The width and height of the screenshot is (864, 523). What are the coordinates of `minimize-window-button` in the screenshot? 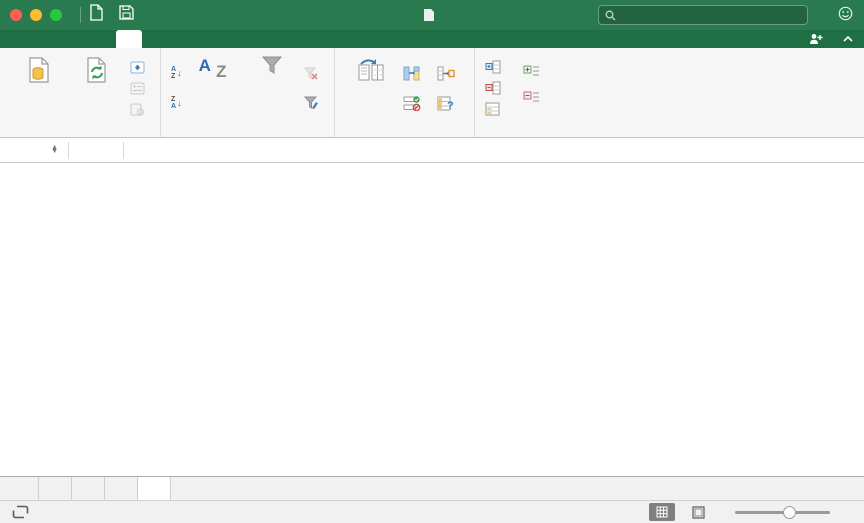 It's located at (36, 15).